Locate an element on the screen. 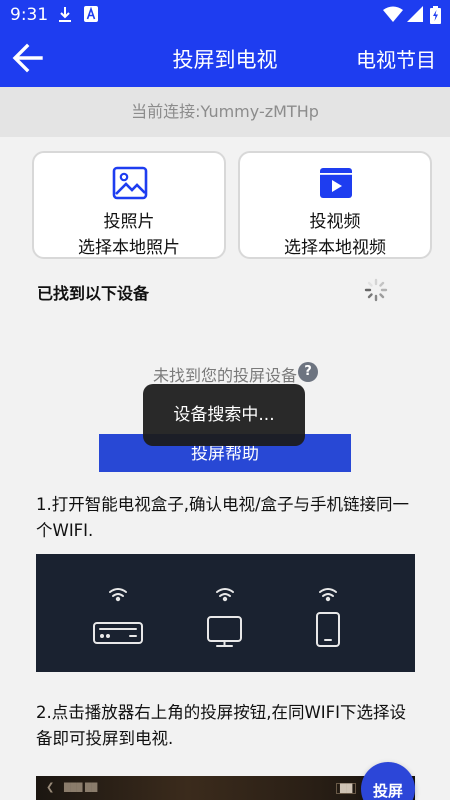 This screenshot has height=800, width=450. chevron-left-icon: ❮ is located at coordinates (50, 787).